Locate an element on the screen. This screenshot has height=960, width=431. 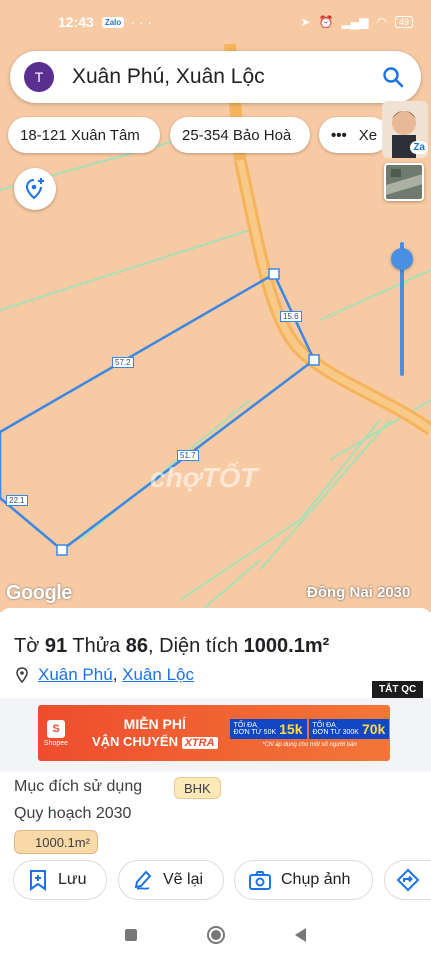
ad-headline: MIỄN PHÍ VẬN CHUYỂN XTRA is located at coordinates (155, 733).